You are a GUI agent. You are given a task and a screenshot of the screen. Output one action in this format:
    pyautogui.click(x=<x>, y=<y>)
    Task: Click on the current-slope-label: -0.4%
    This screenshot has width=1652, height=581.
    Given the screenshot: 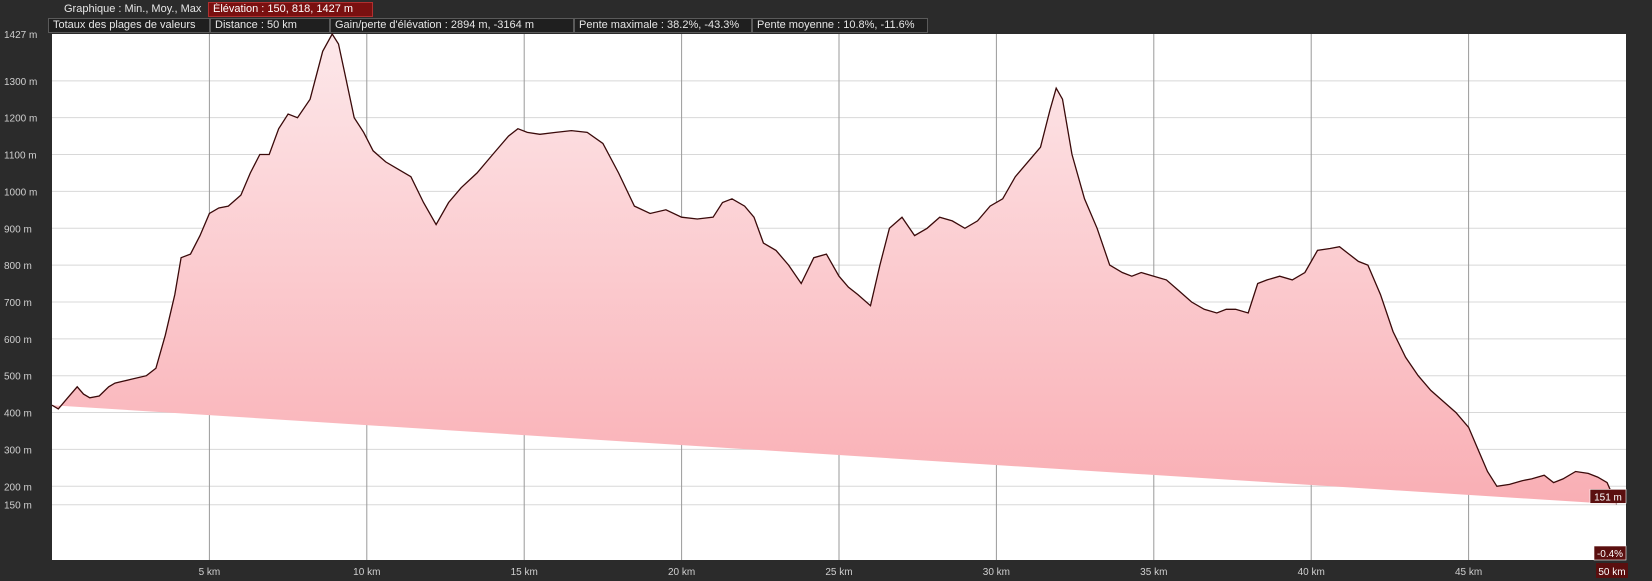 What is the action you would take?
    pyautogui.click(x=1610, y=554)
    